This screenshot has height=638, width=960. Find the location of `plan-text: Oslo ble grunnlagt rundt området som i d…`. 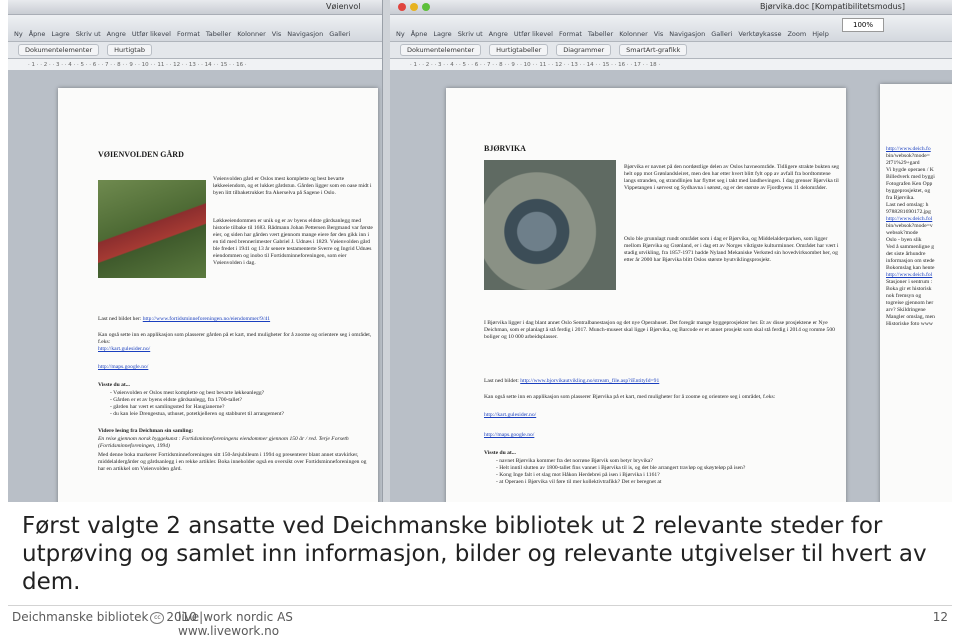

plan-text: Oslo ble grunnlagt rundt området som i d… is located at coordinates (731, 249).